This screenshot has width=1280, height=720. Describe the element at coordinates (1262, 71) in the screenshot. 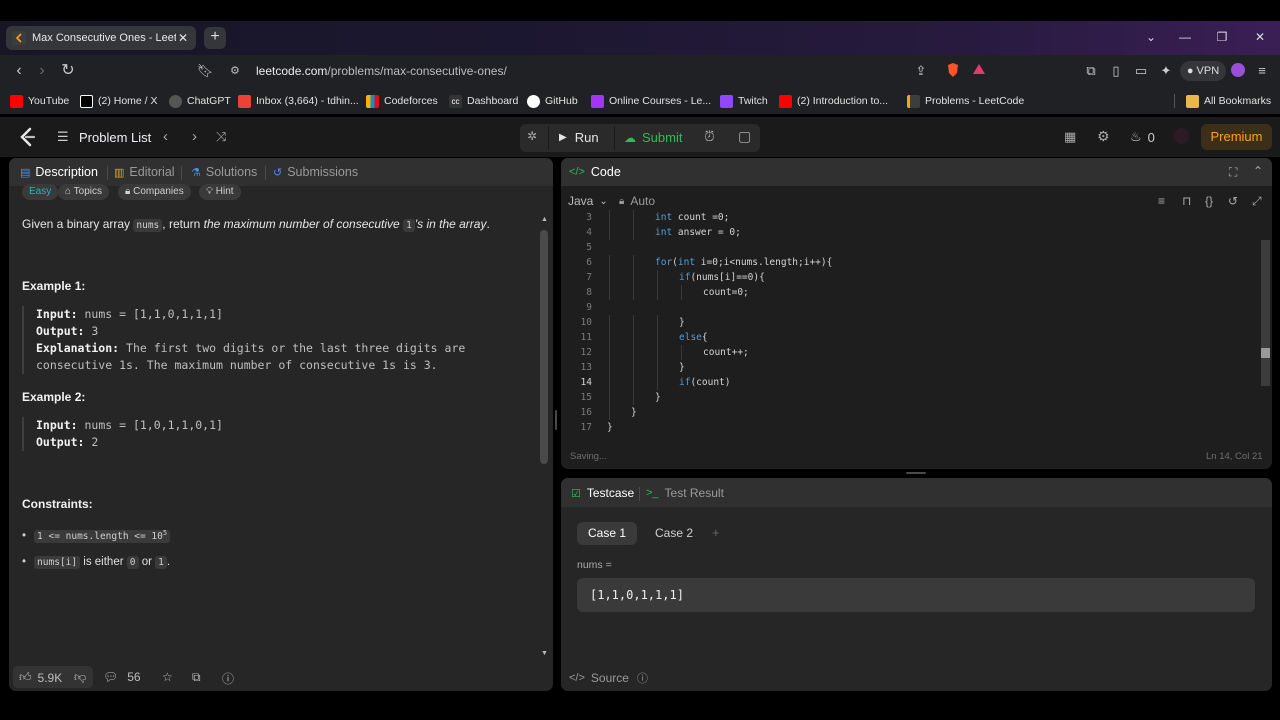

I see `browser-menu-icon: ≡` at that location.